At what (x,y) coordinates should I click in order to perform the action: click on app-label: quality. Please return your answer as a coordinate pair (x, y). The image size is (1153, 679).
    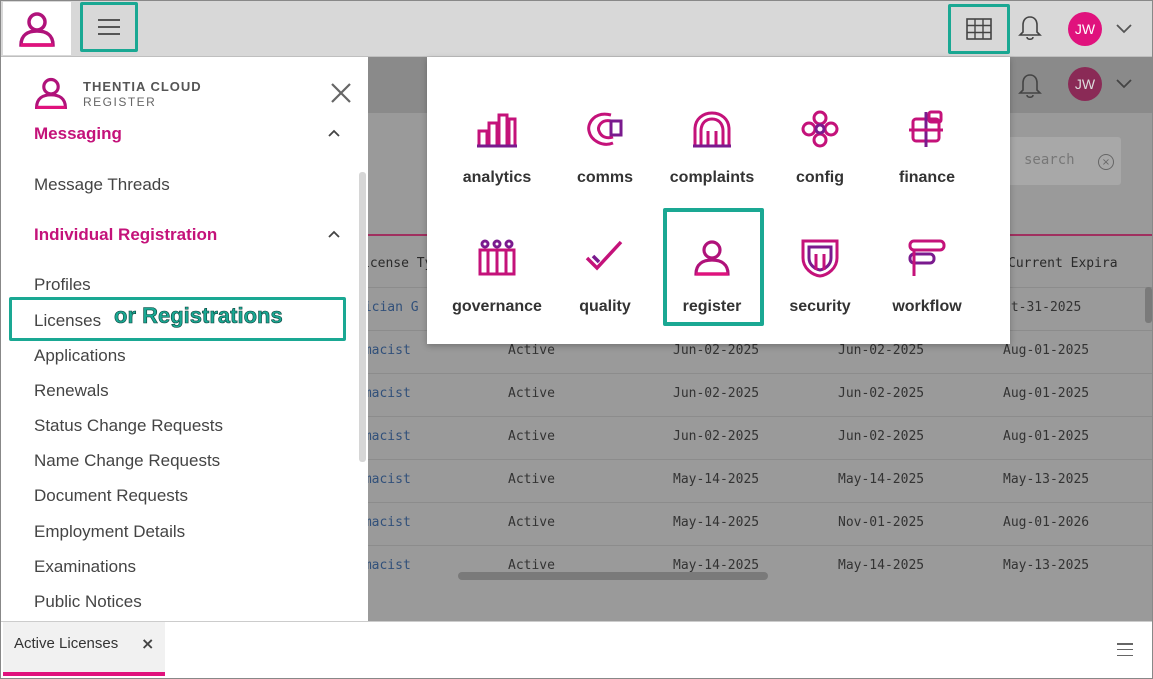
    Looking at the image, I should click on (605, 306).